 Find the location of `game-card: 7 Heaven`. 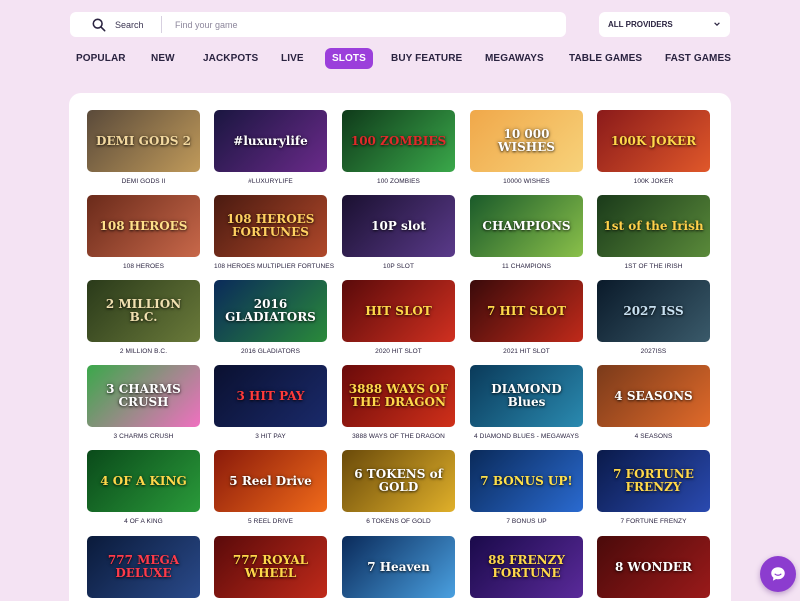

game-card: 7 Heaven is located at coordinates (398, 567).